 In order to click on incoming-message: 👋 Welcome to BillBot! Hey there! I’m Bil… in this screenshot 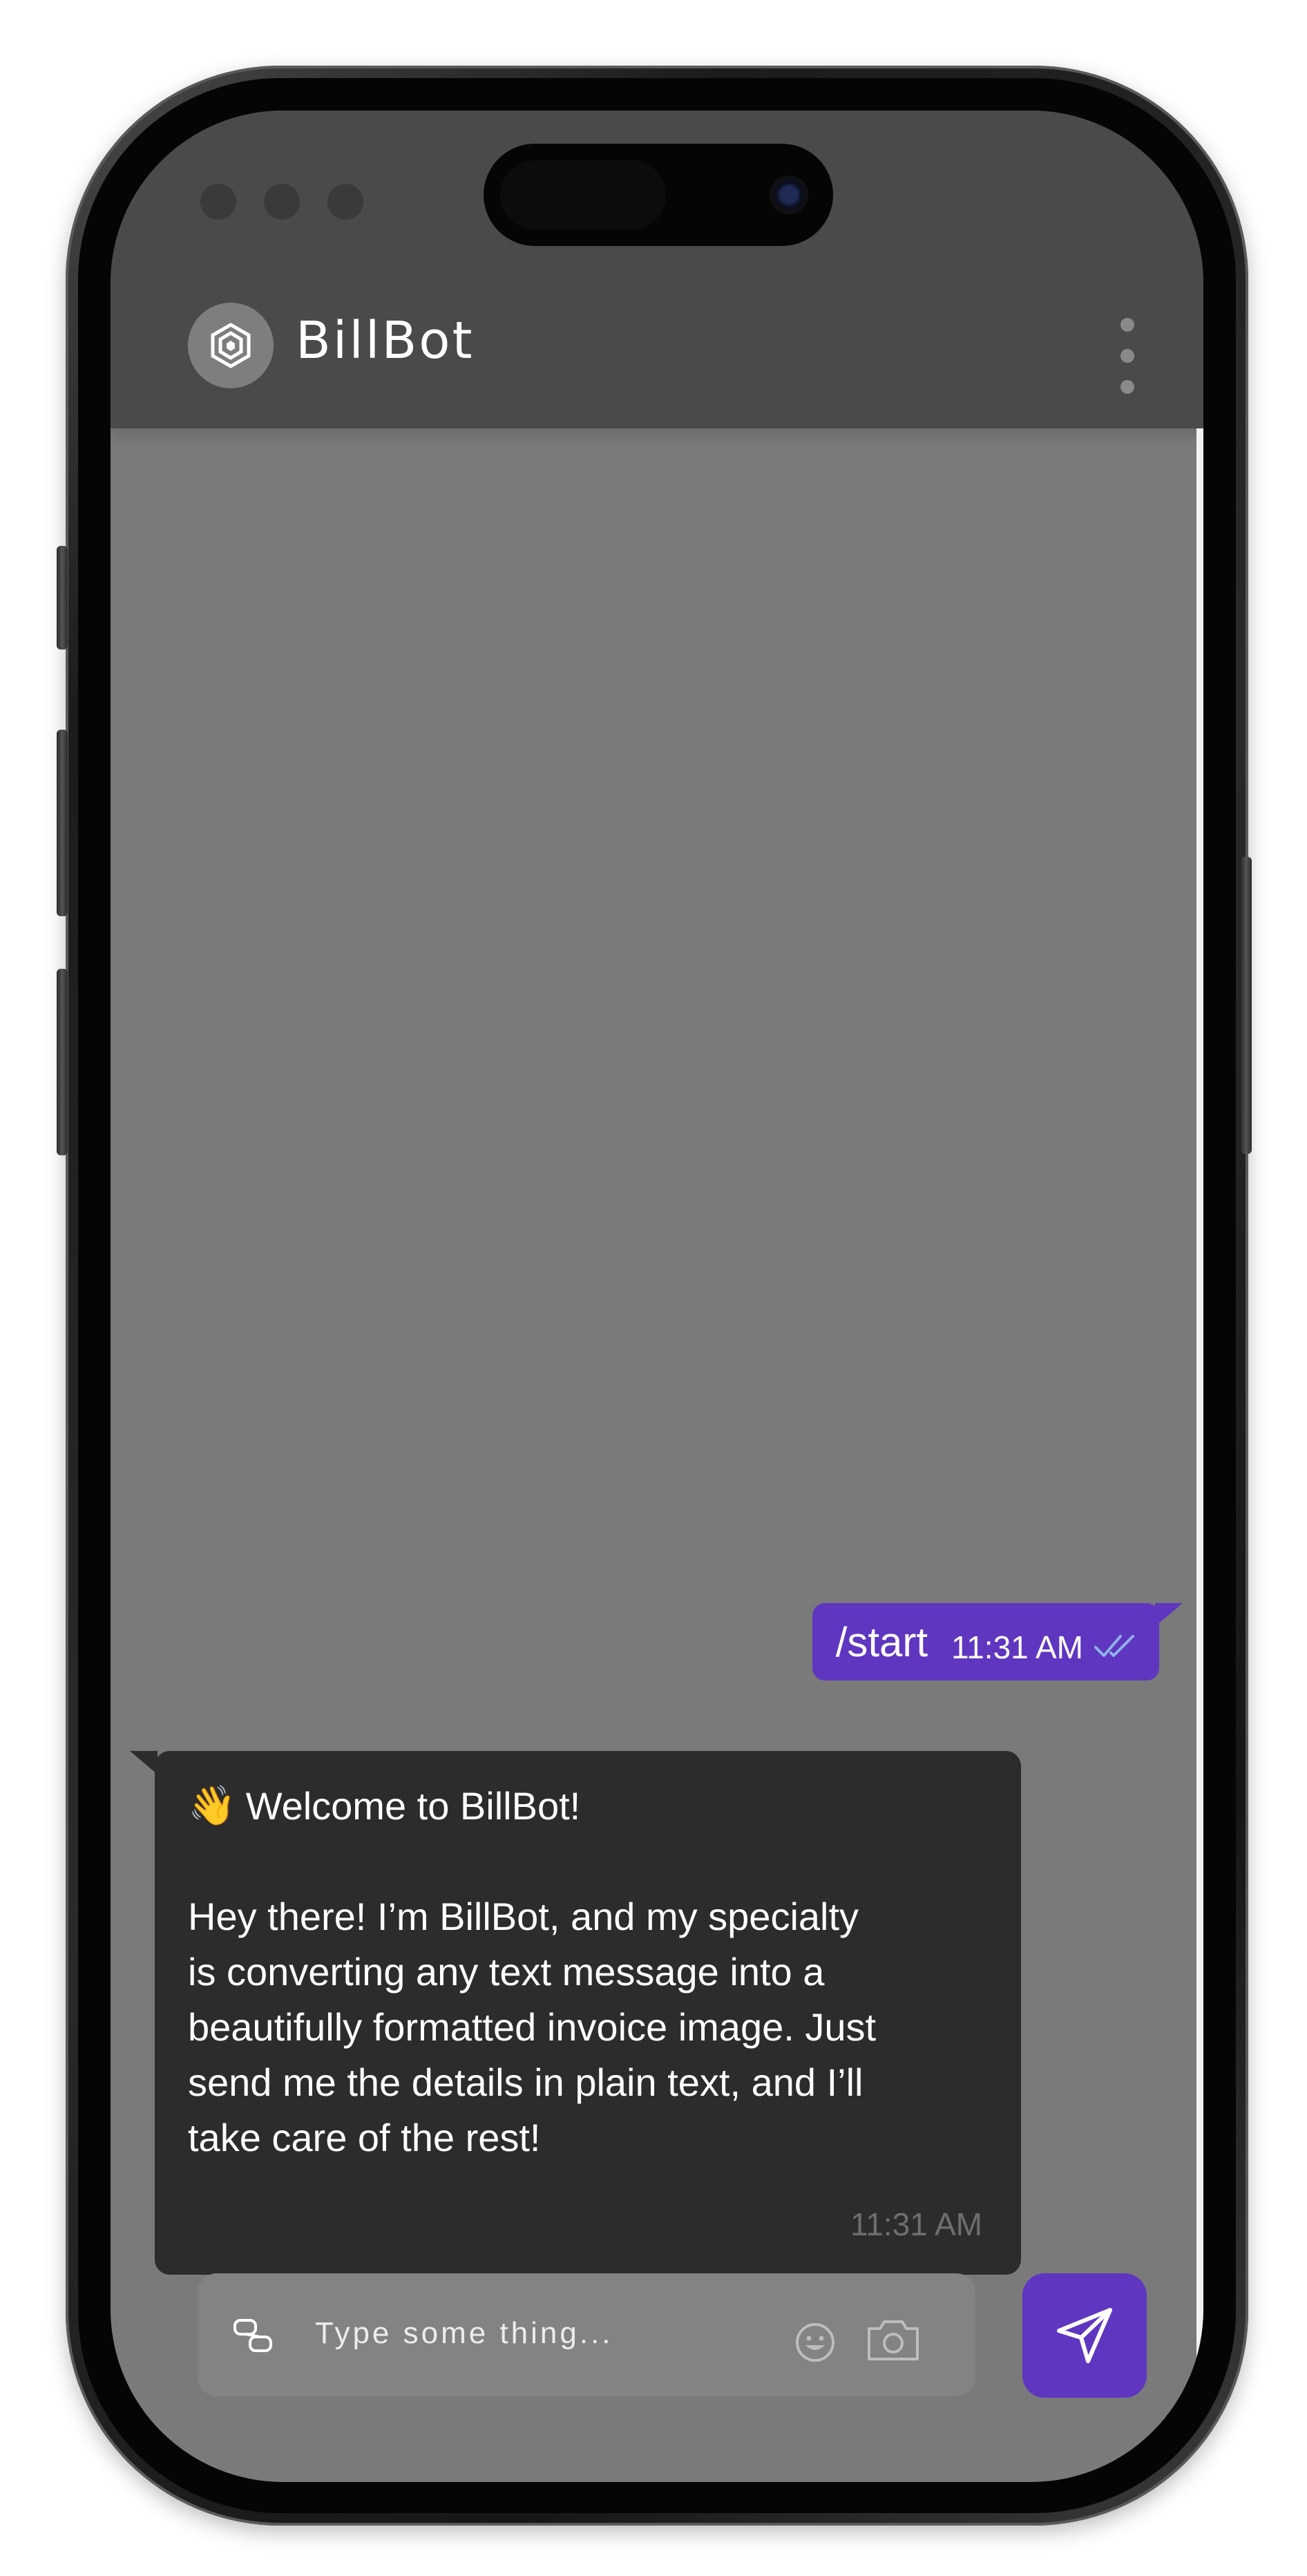, I will do `click(575, 2013)`.